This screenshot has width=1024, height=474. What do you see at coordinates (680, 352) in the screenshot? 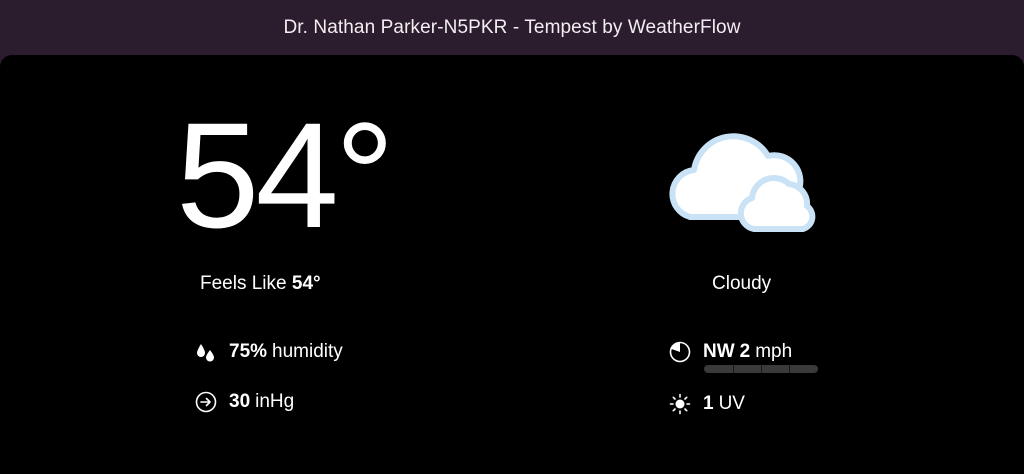
I see `wind-direction-icon` at bounding box center [680, 352].